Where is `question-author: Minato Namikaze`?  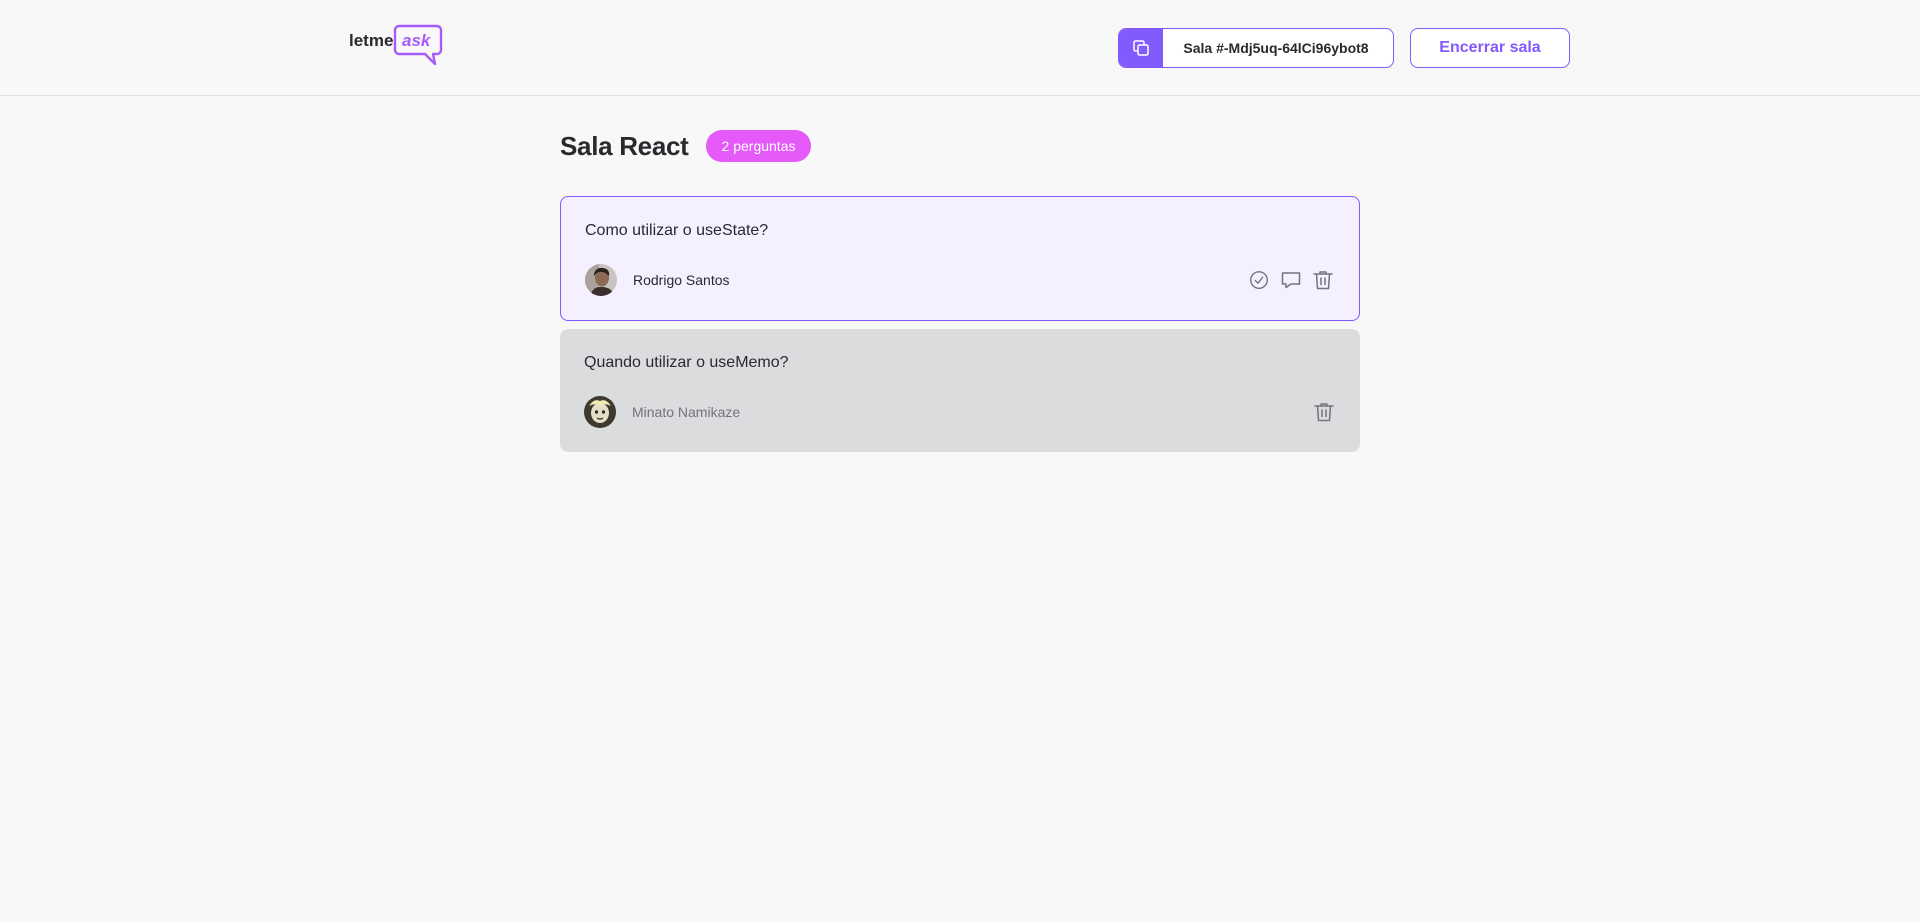
question-author: Minato Namikaze is located at coordinates (662, 412).